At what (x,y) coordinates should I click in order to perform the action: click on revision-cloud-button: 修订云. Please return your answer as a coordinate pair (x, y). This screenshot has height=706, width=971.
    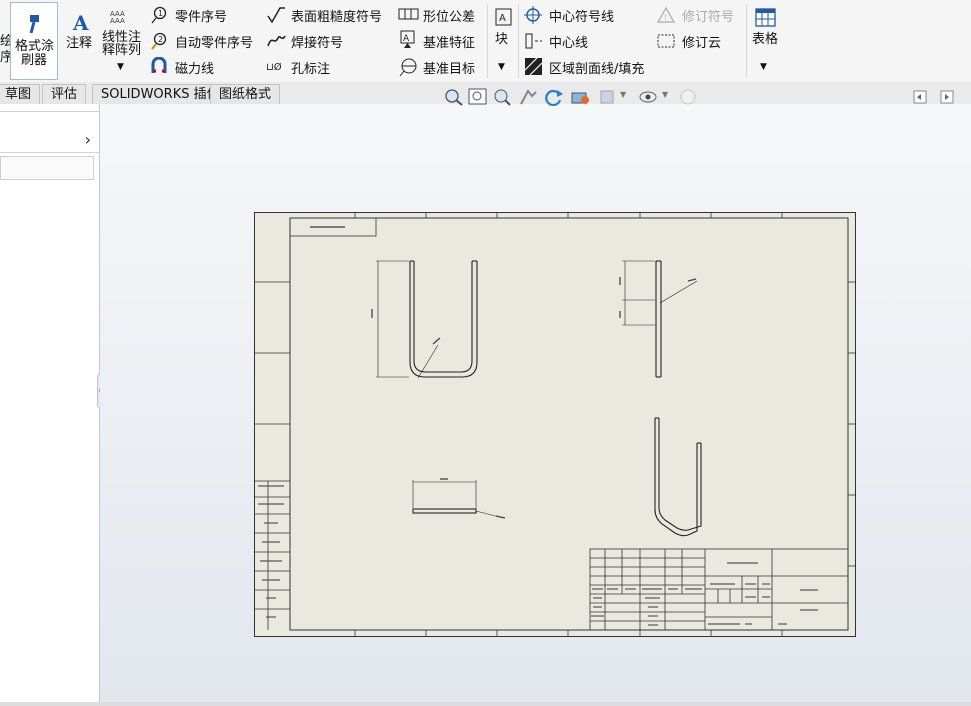
    Looking at the image, I should click on (701, 41).